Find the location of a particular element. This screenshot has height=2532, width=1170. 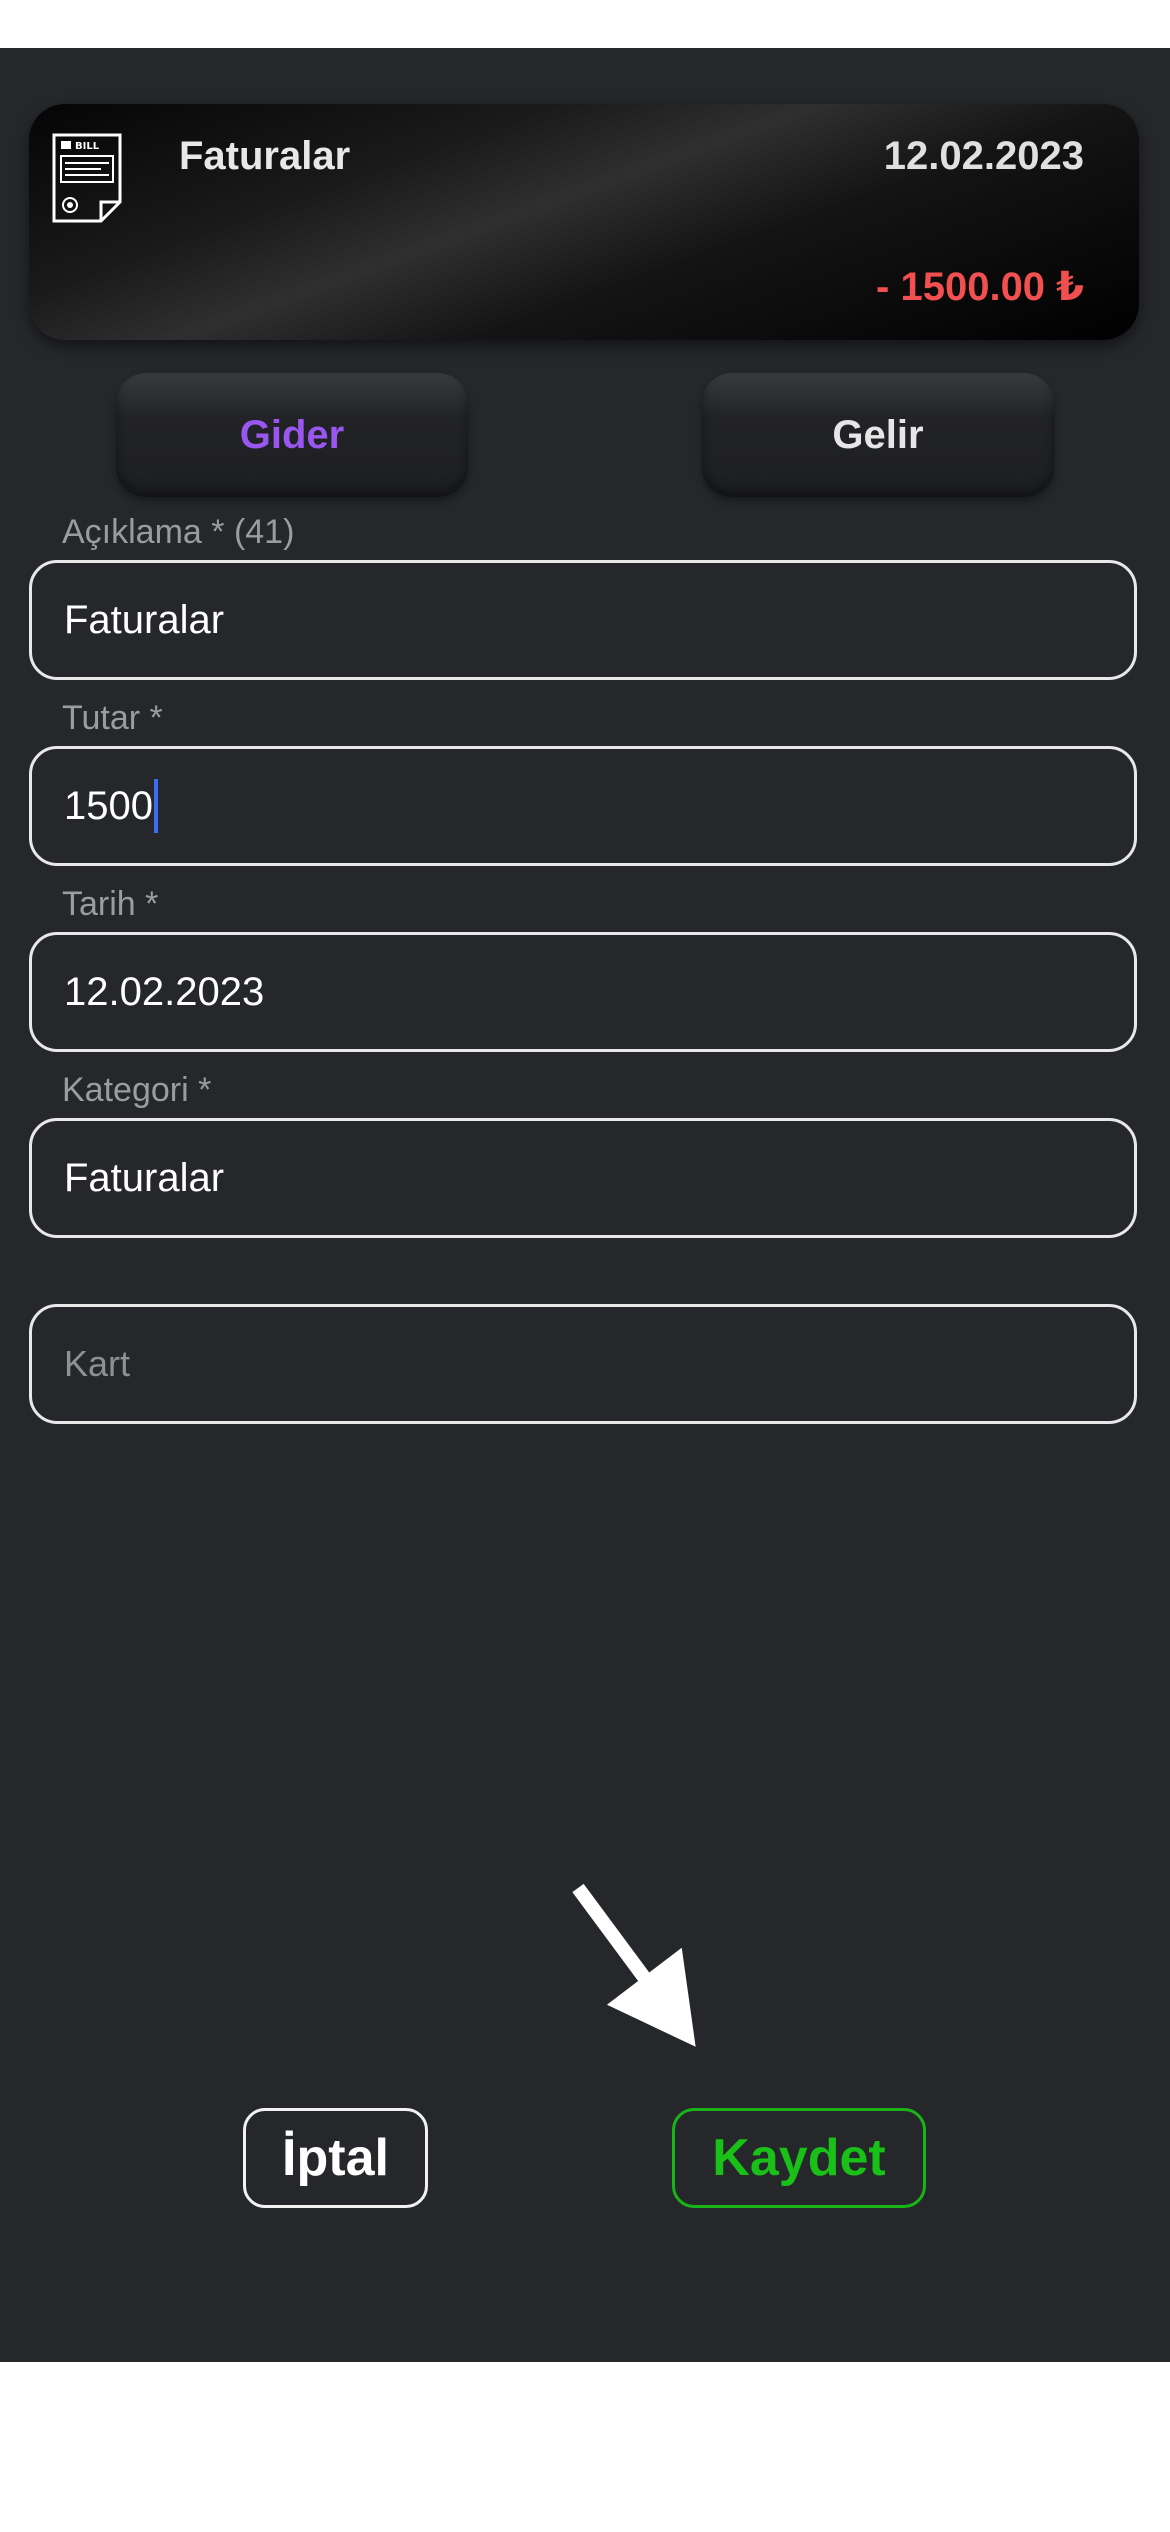

category-field: Faturalar is located at coordinates (583, 1178).